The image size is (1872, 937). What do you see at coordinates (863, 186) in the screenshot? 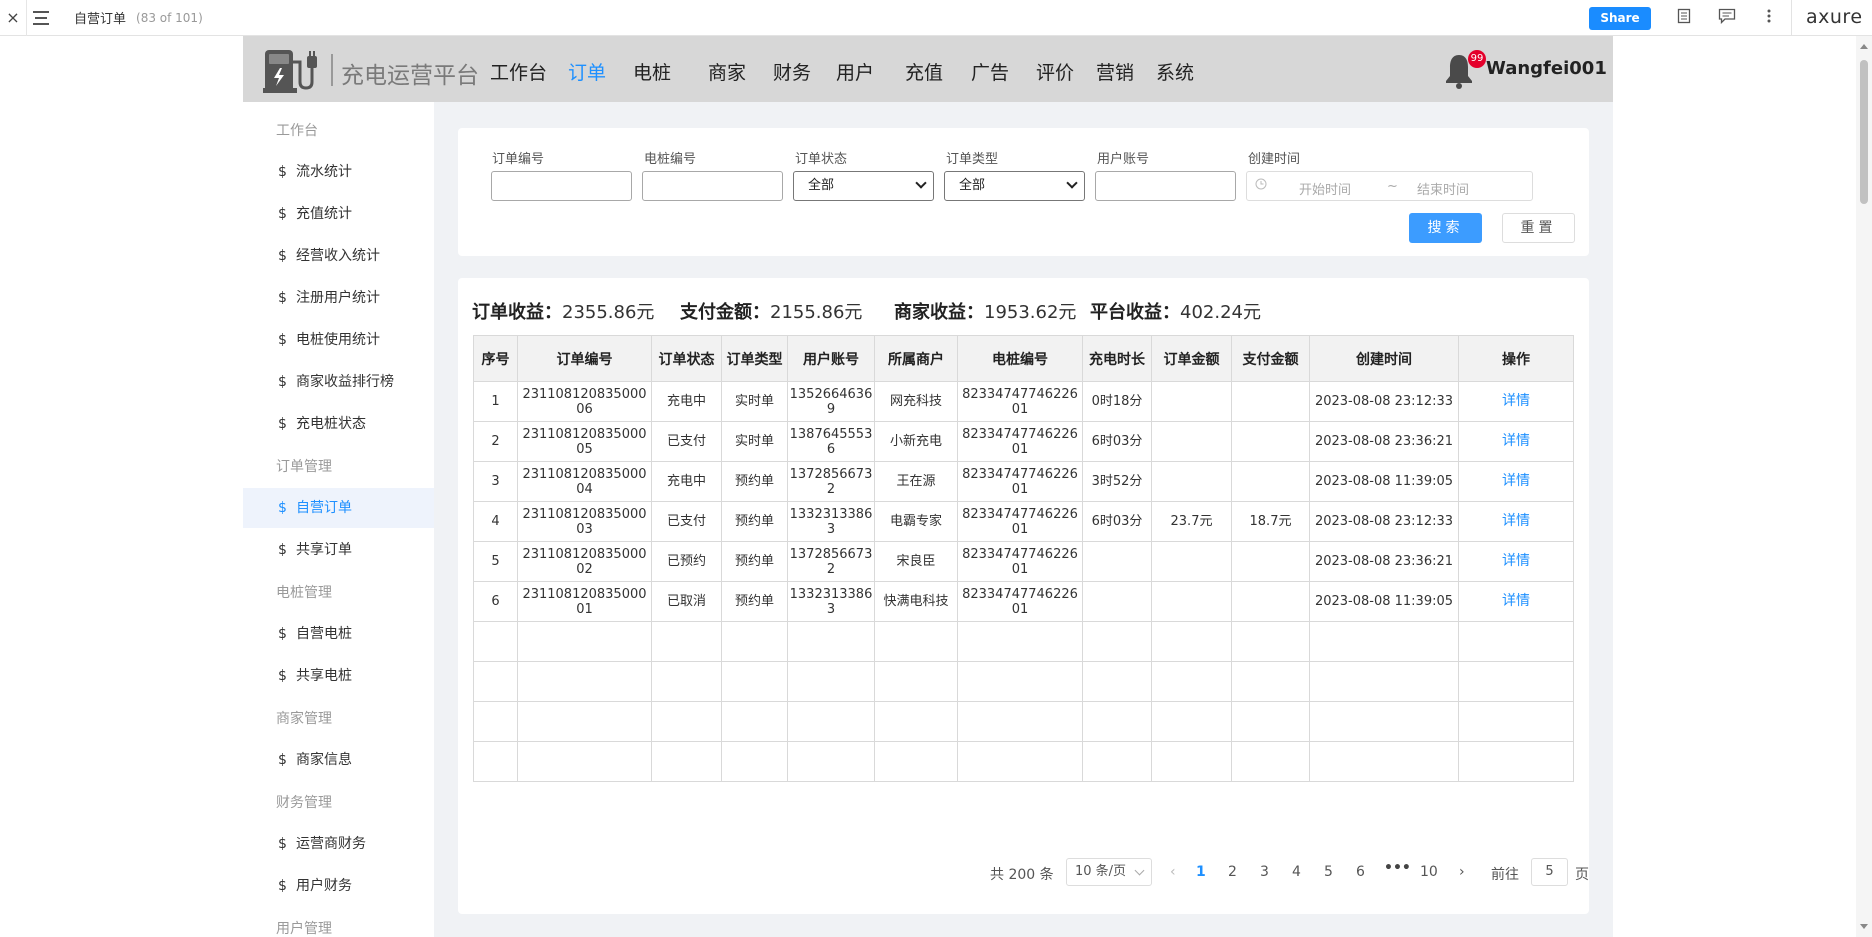
I see `order-status-select: 全部` at bounding box center [863, 186].